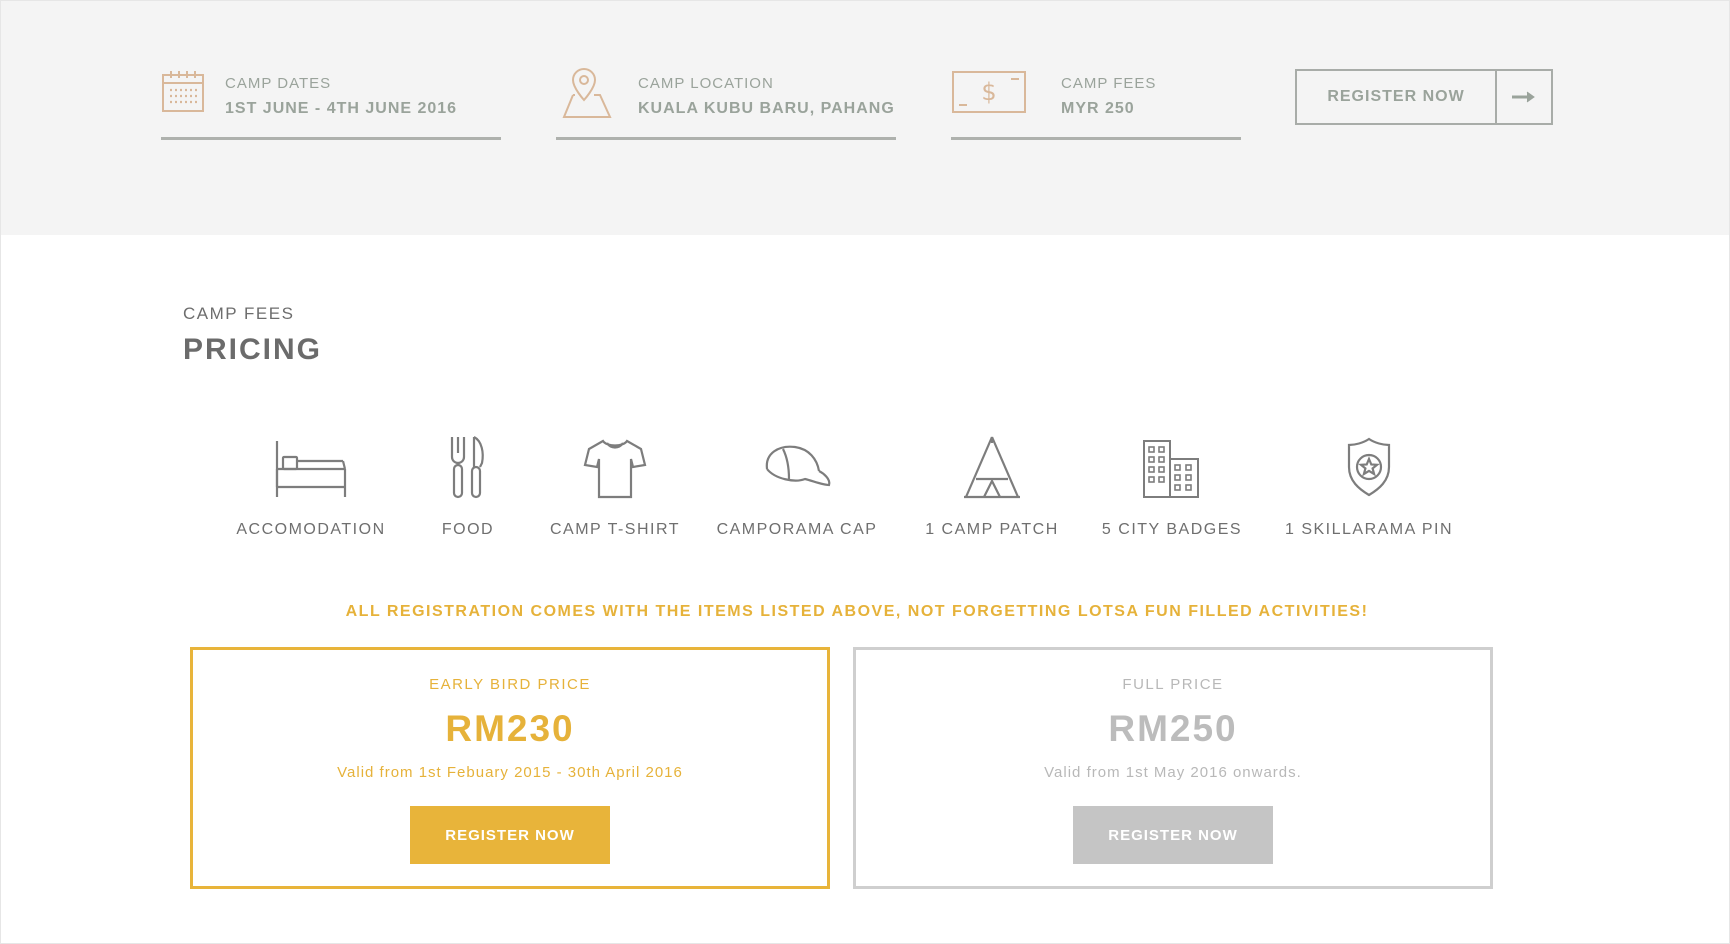 This screenshot has width=1730, height=944. What do you see at coordinates (1172, 468) in the screenshot?
I see `buildings-icon` at bounding box center [1172, 468].